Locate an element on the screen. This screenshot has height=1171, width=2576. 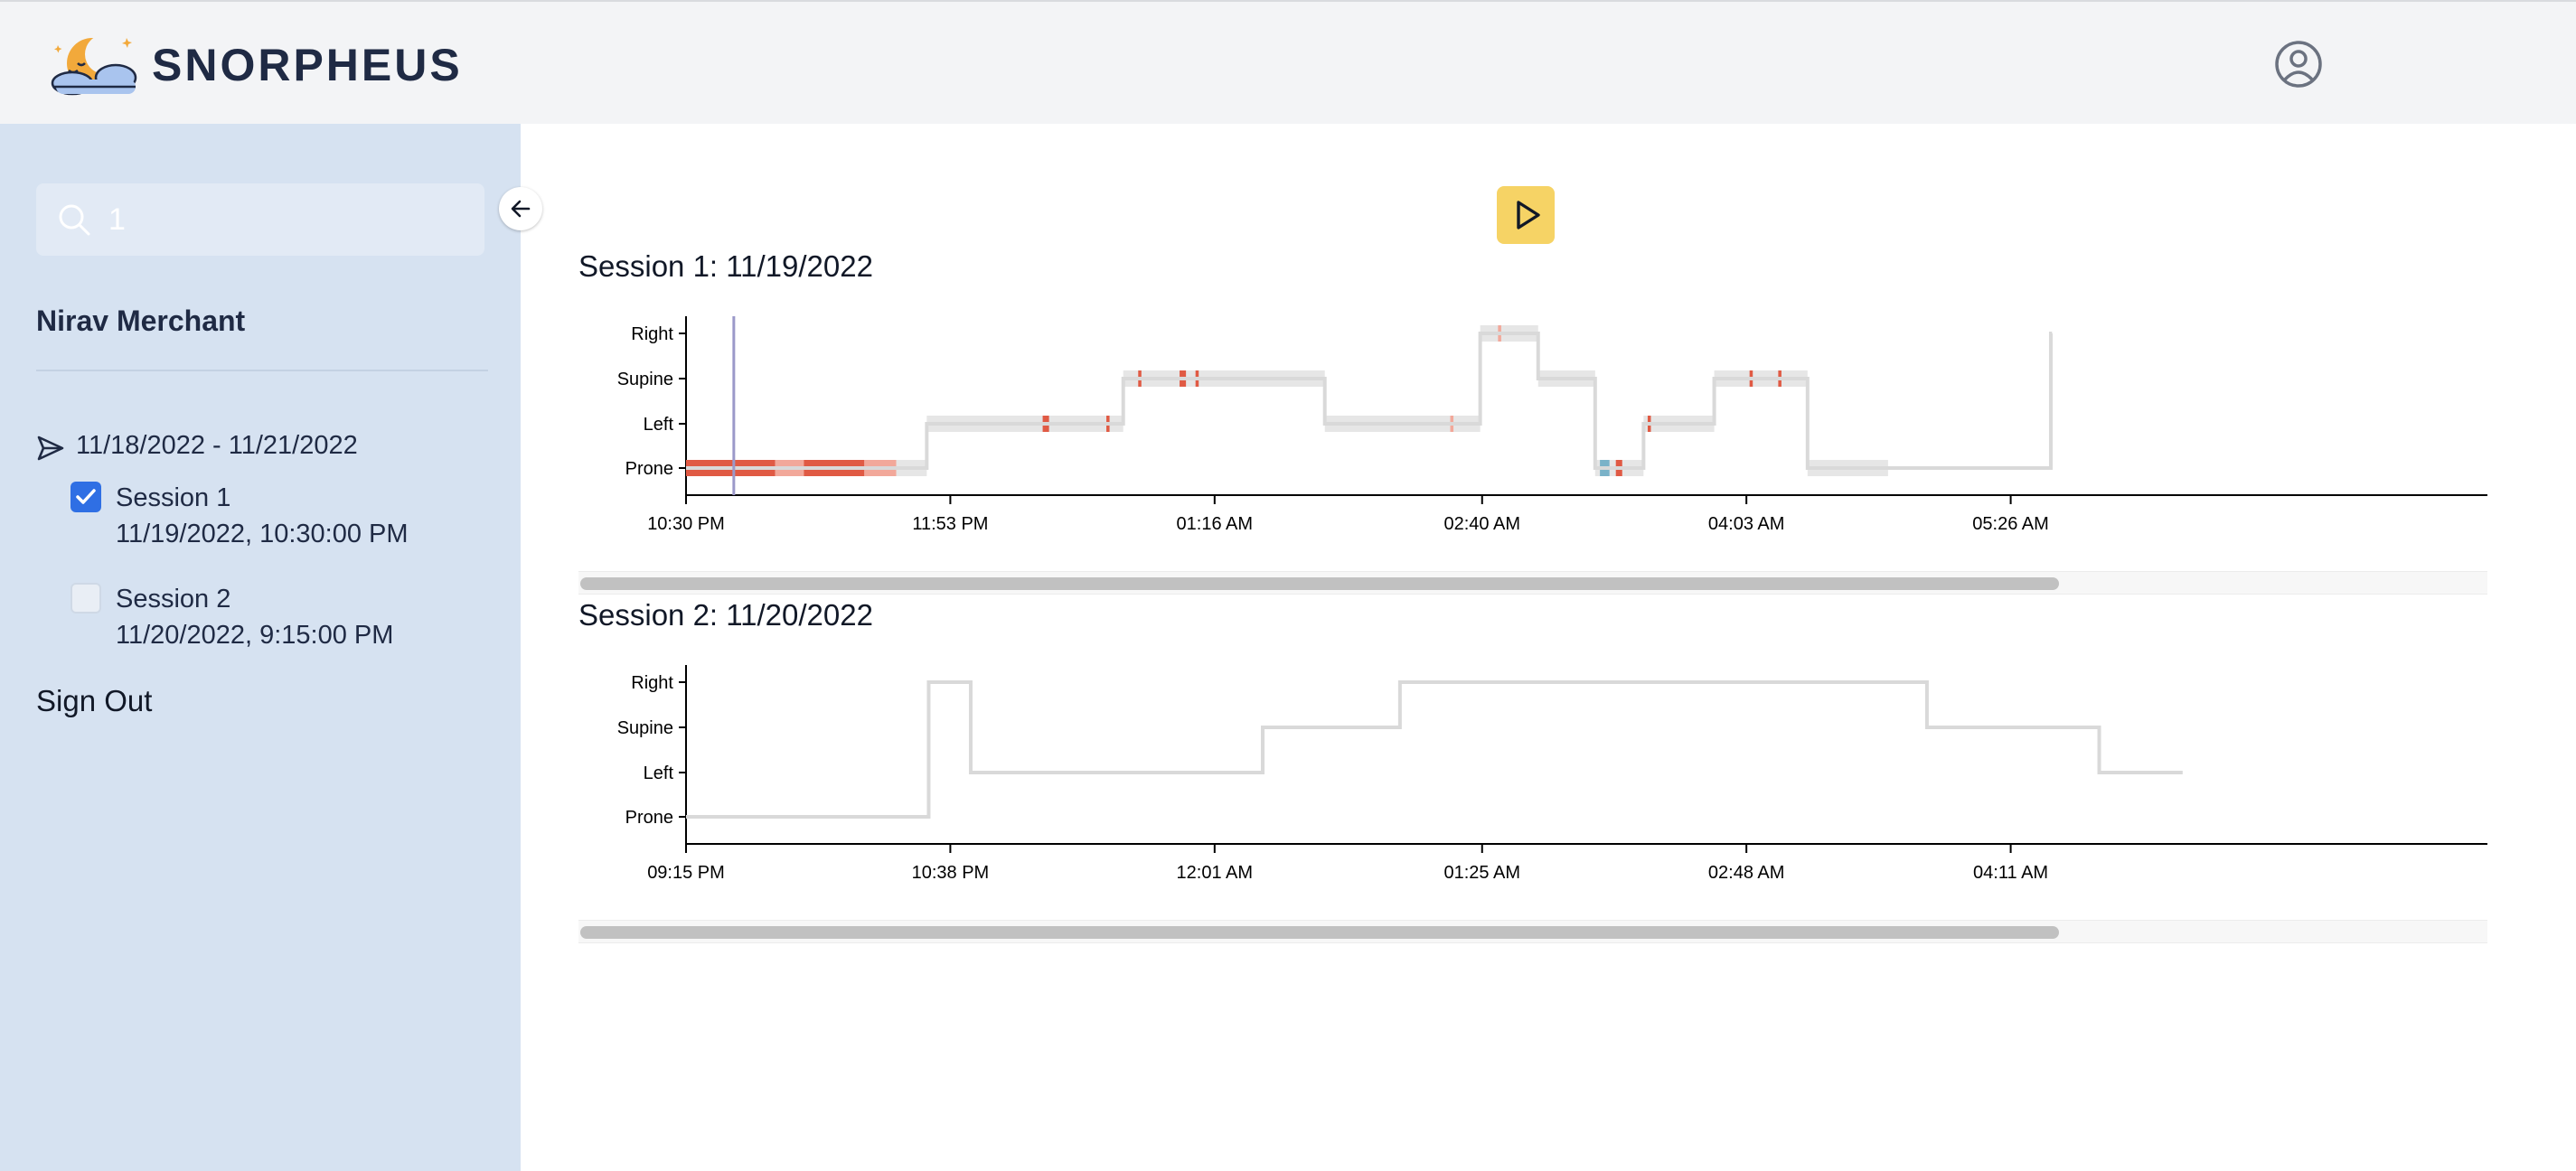
check-icon is located at coordinates (86, 496).